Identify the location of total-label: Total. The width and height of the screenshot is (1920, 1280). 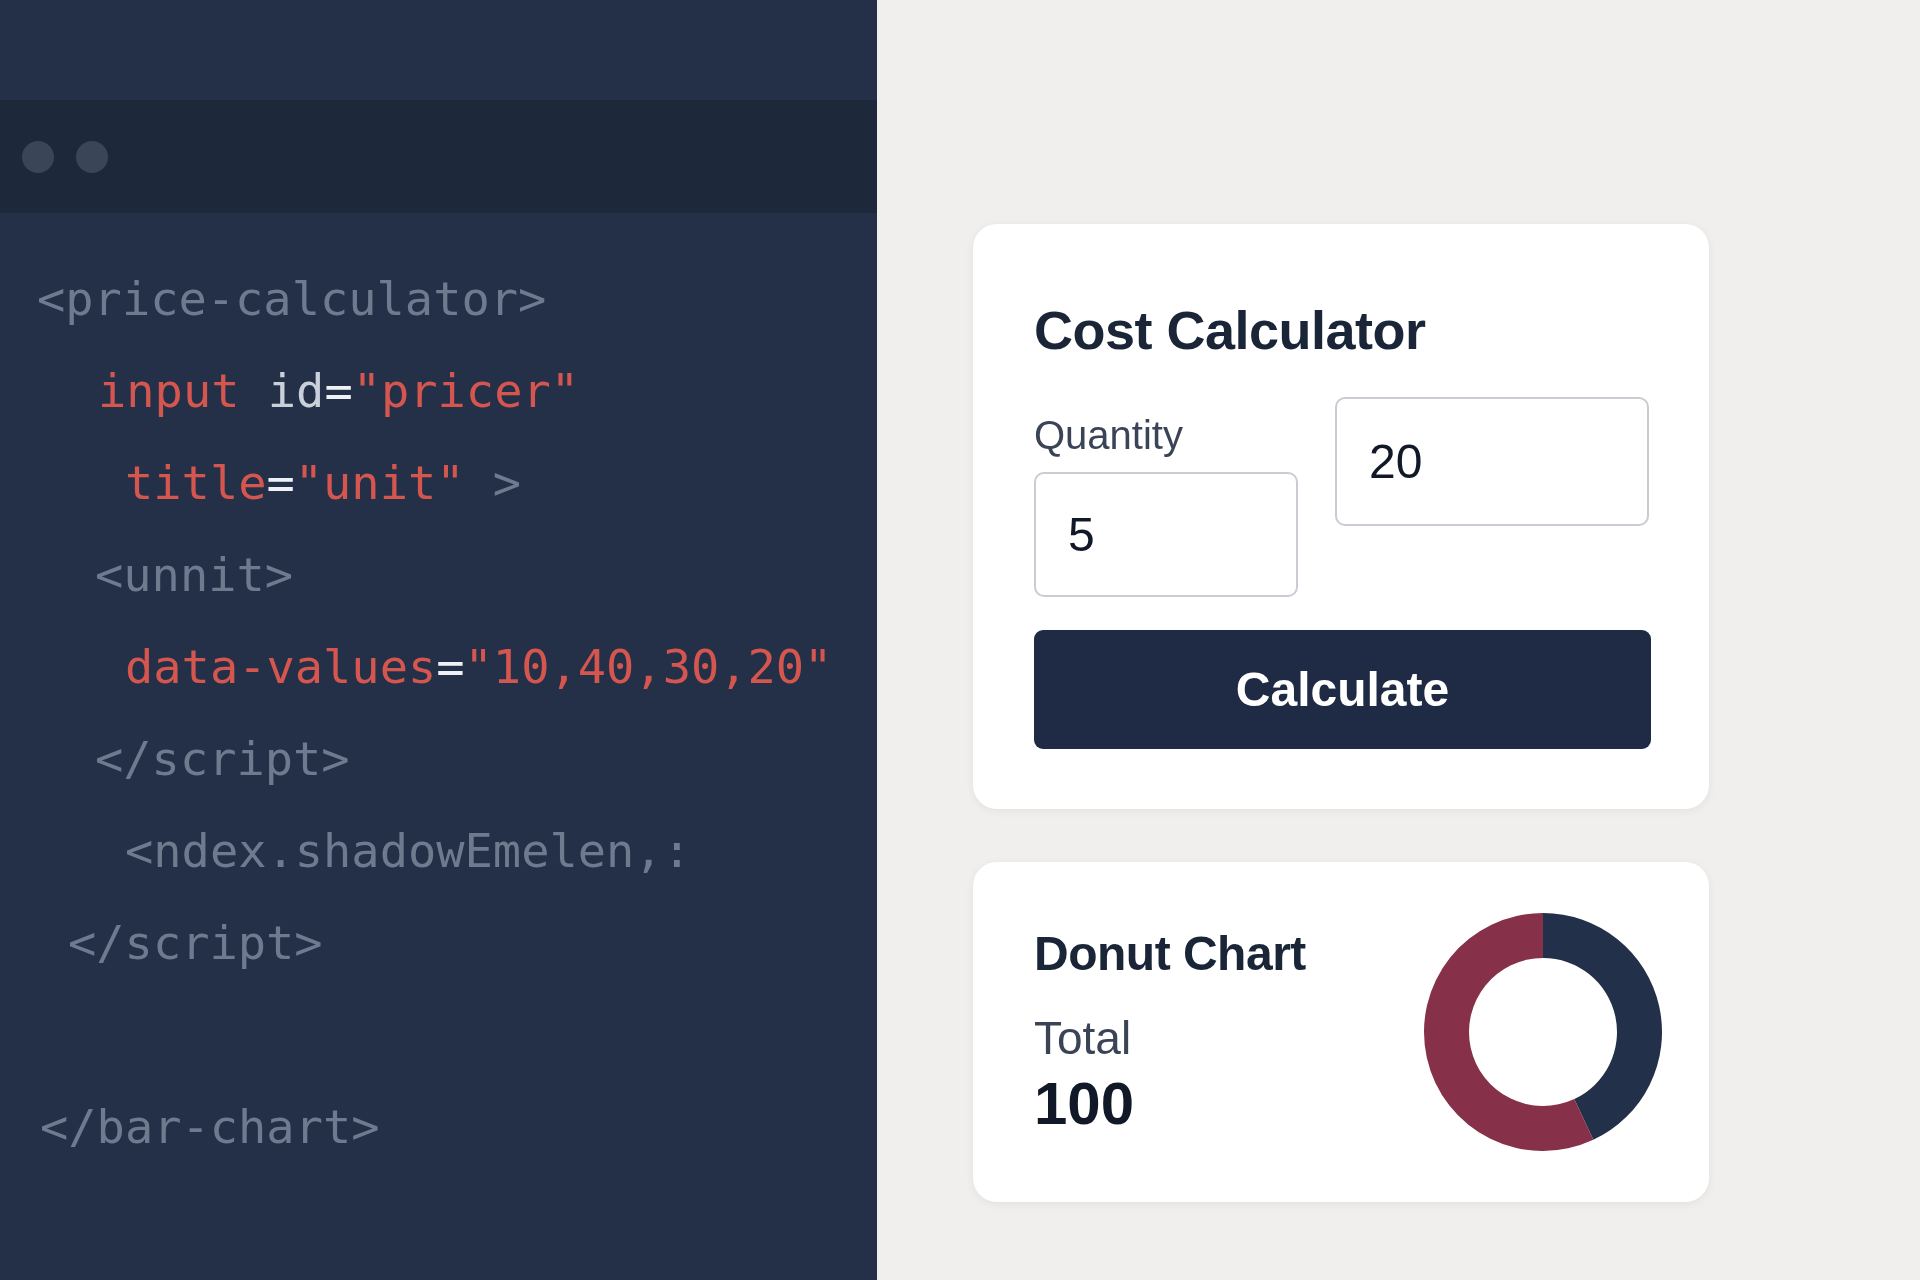
(1083, 1038).